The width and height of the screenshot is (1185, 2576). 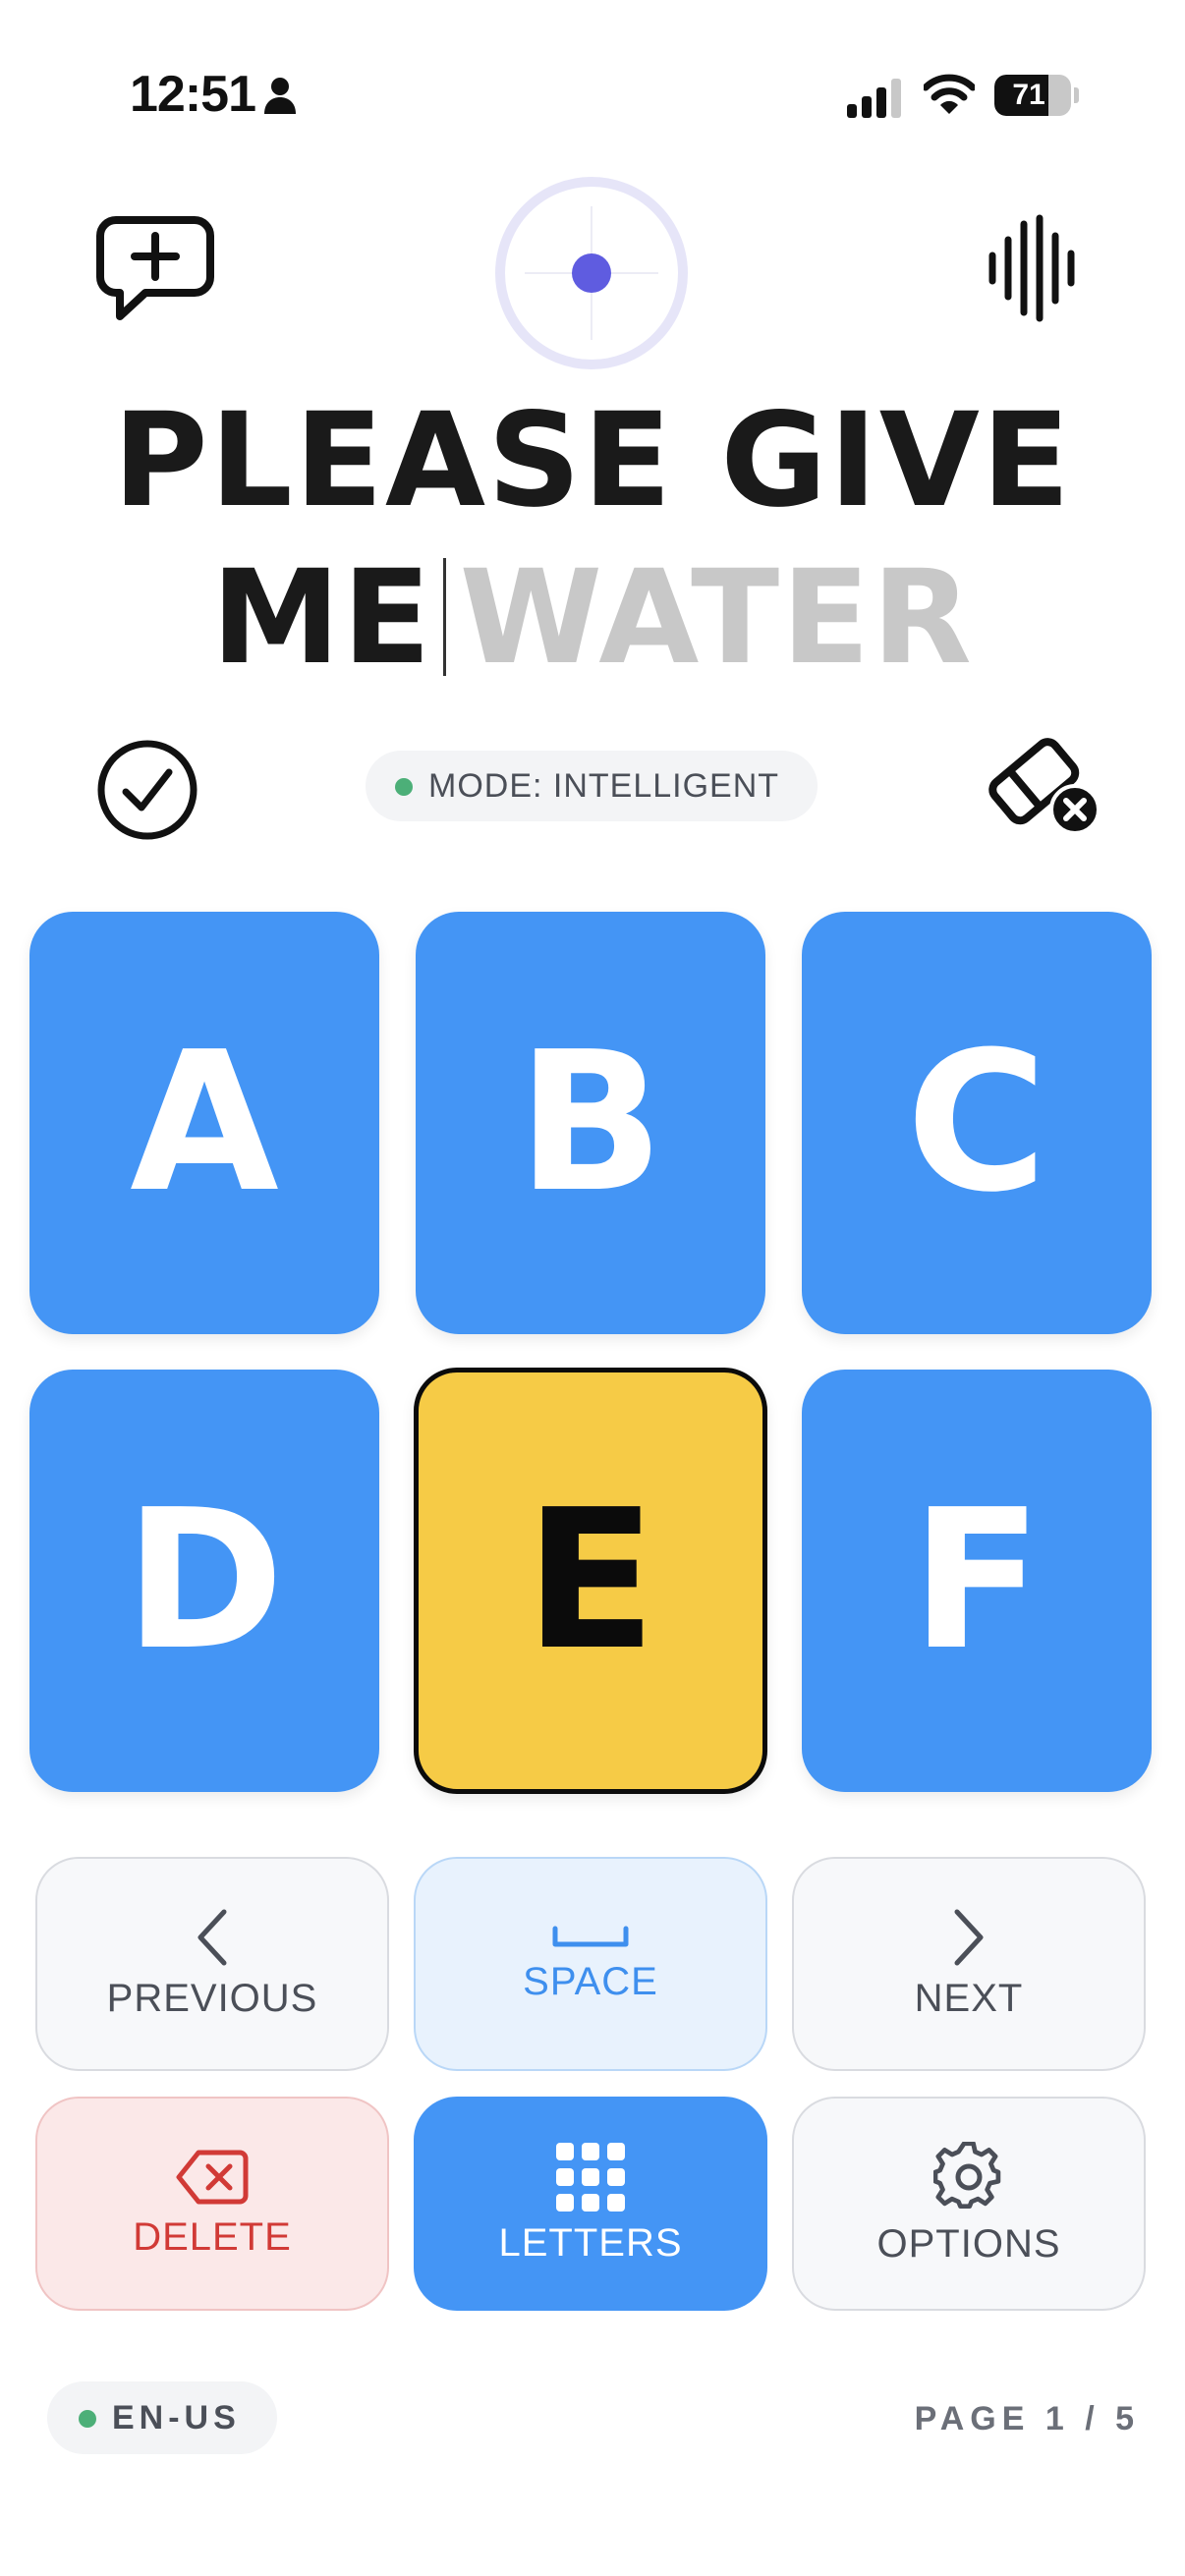 What do you see at coordinates (213, 2177) in the screenshot?
I see `backspace-icon` at bounding box center [213, 2177].